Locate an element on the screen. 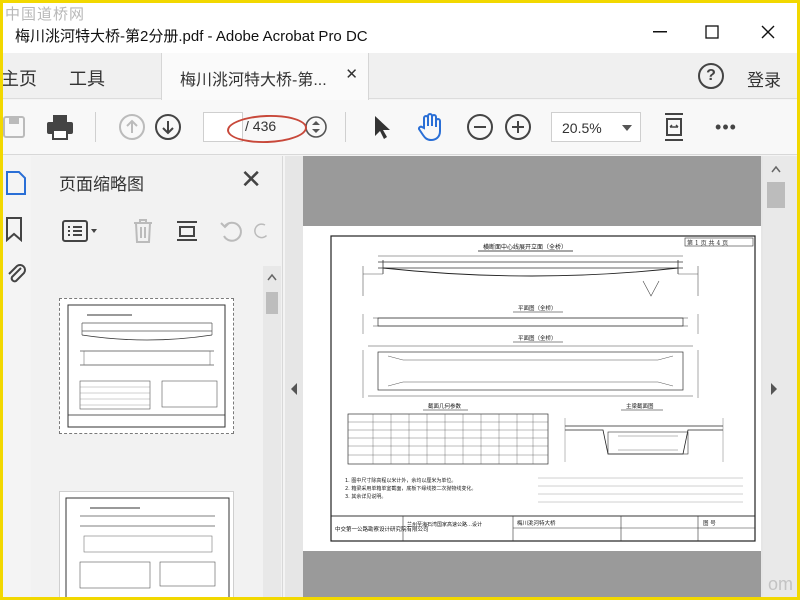 This screenshot has width=800, height=600. fit-page-button is located at coordinates (674, 127).